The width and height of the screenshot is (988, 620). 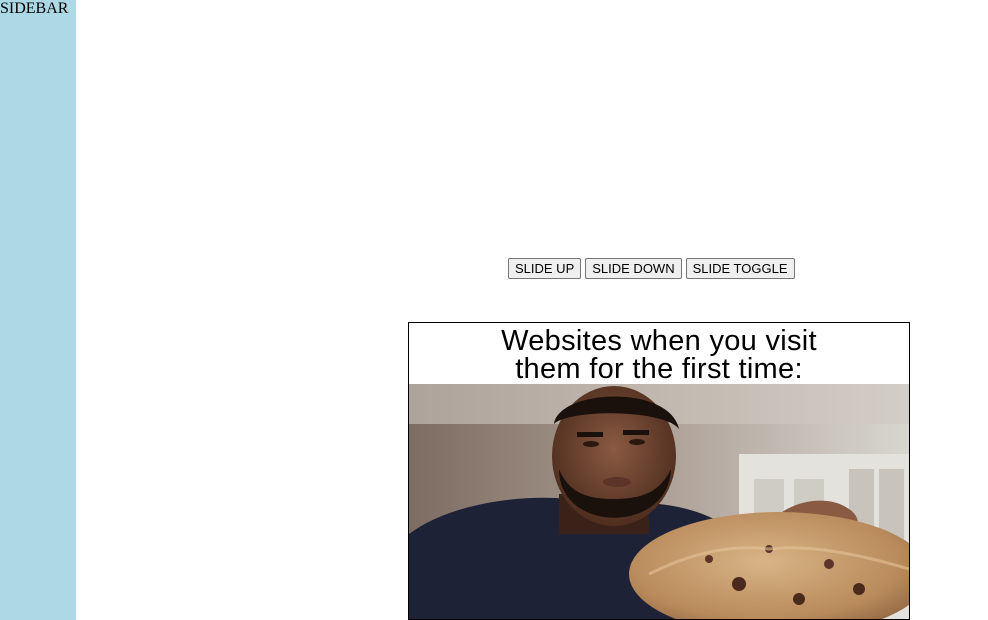 What do you see at coordinates (545, 268) in the screenshot?
I see `slide-up-button: SLIDE UP` at bounding box center [545, 268].